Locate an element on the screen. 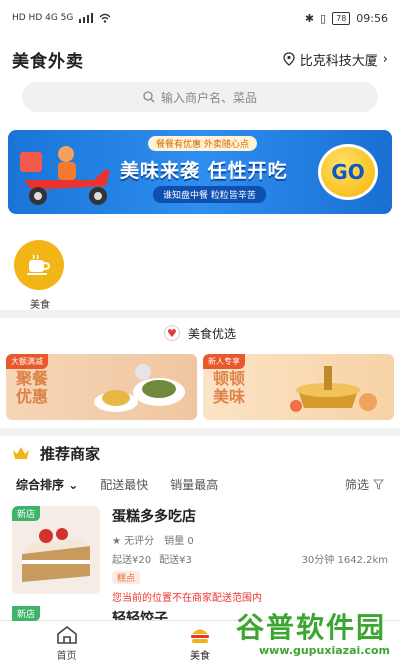 This screenshot has width=400, height=666. signal-text: HD HD 4G 5G is located at coordinates (43, 18).